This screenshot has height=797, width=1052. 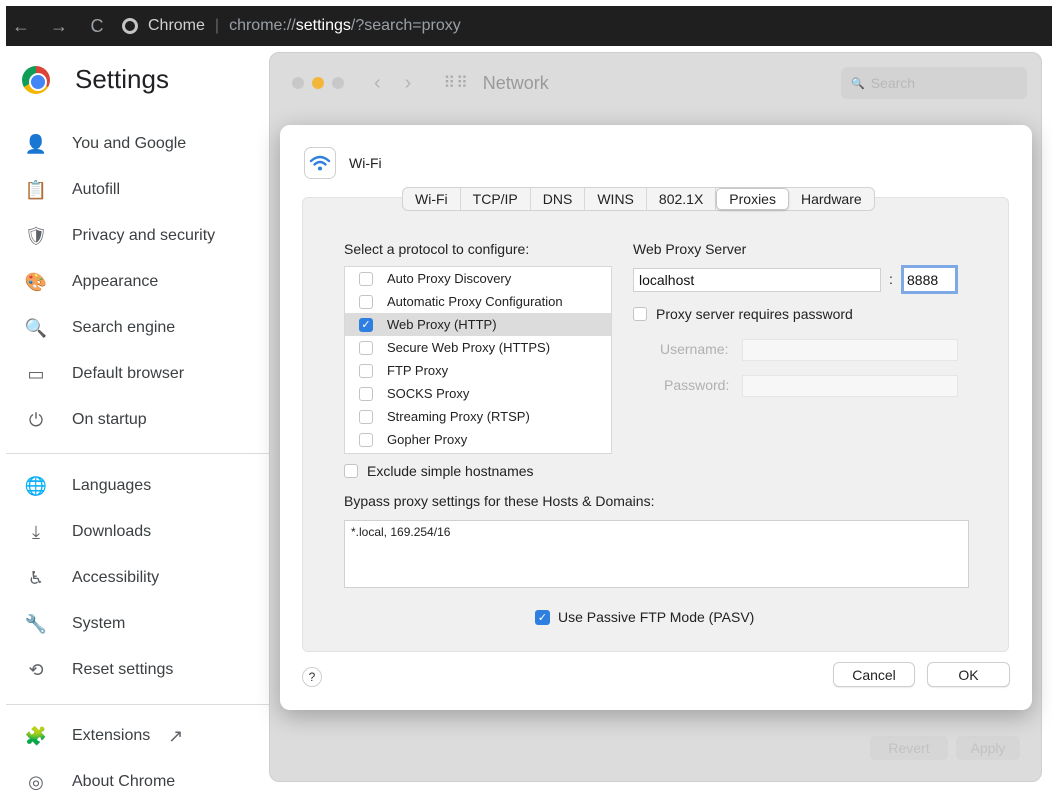 What do you see at coordinates (112, 531) in the screenshot?
I see `sidebar-item-label: Downloads` at bounding box center [112, 531].